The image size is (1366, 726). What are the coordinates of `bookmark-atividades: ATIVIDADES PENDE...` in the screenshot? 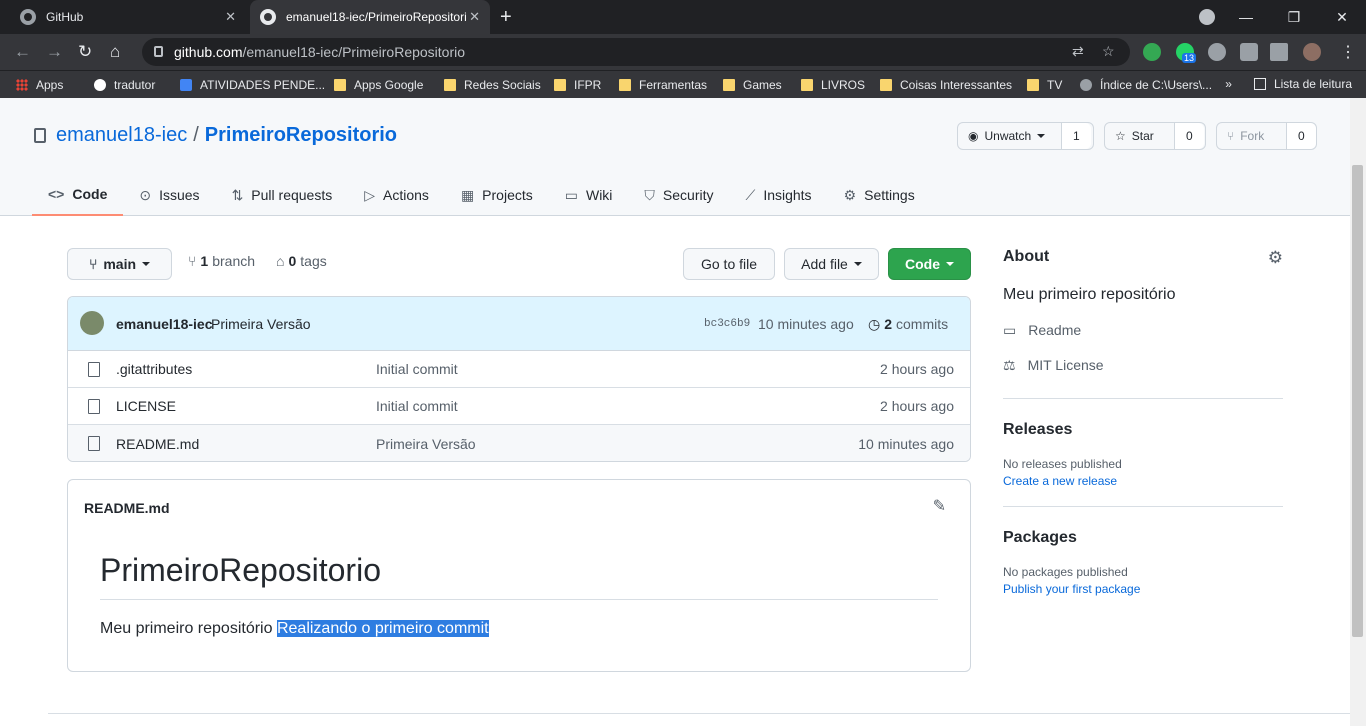 It's located at (257, 85).